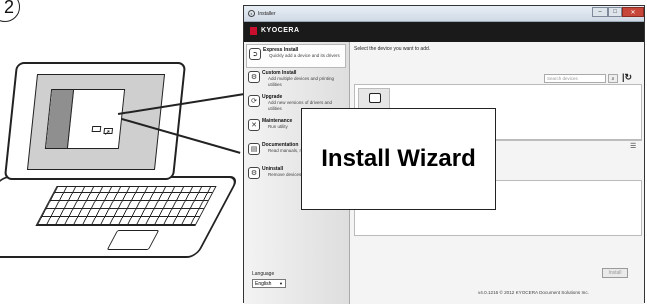 The height and width of the screenshot is (308, 647). I want to click on search-icon: ⌕, so click(613, 78).